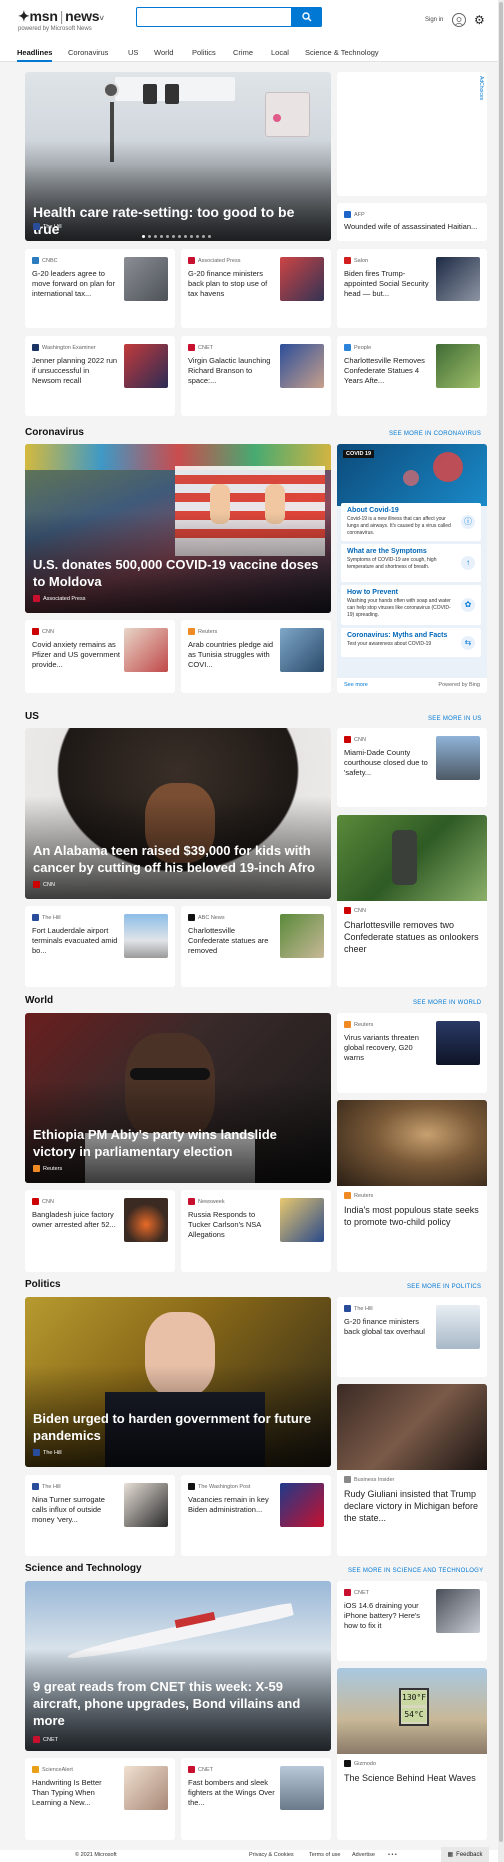 The height and width of the screenshot is (1862, 504). What do you see at coordinates (392, 1855) in the screenshot?
I see `more-menu: • • •` at bounding box center [392, 1855].